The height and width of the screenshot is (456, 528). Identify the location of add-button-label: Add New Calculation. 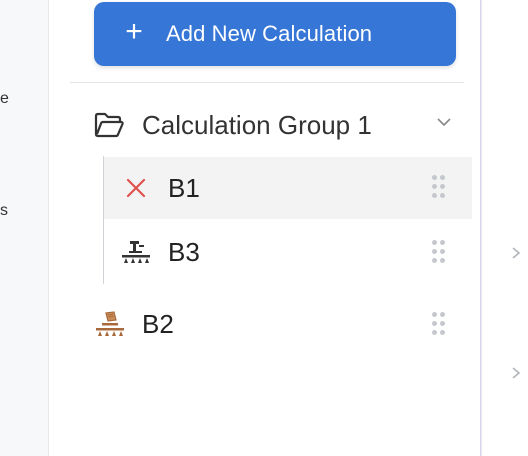
(269, 33).